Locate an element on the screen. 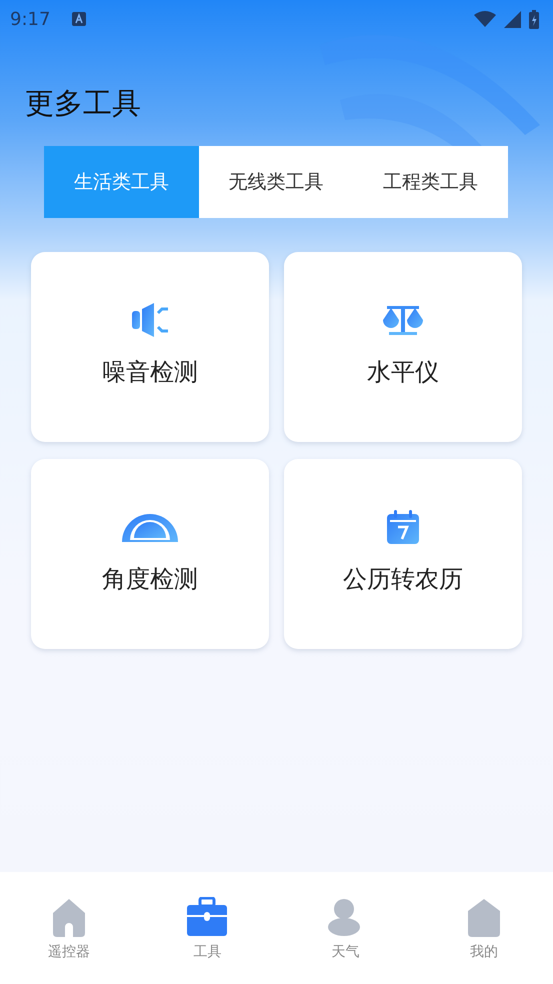 Image resolution: width=553 pixels, height=984 pixels. battery-icon is located at coordinates (534, 19).